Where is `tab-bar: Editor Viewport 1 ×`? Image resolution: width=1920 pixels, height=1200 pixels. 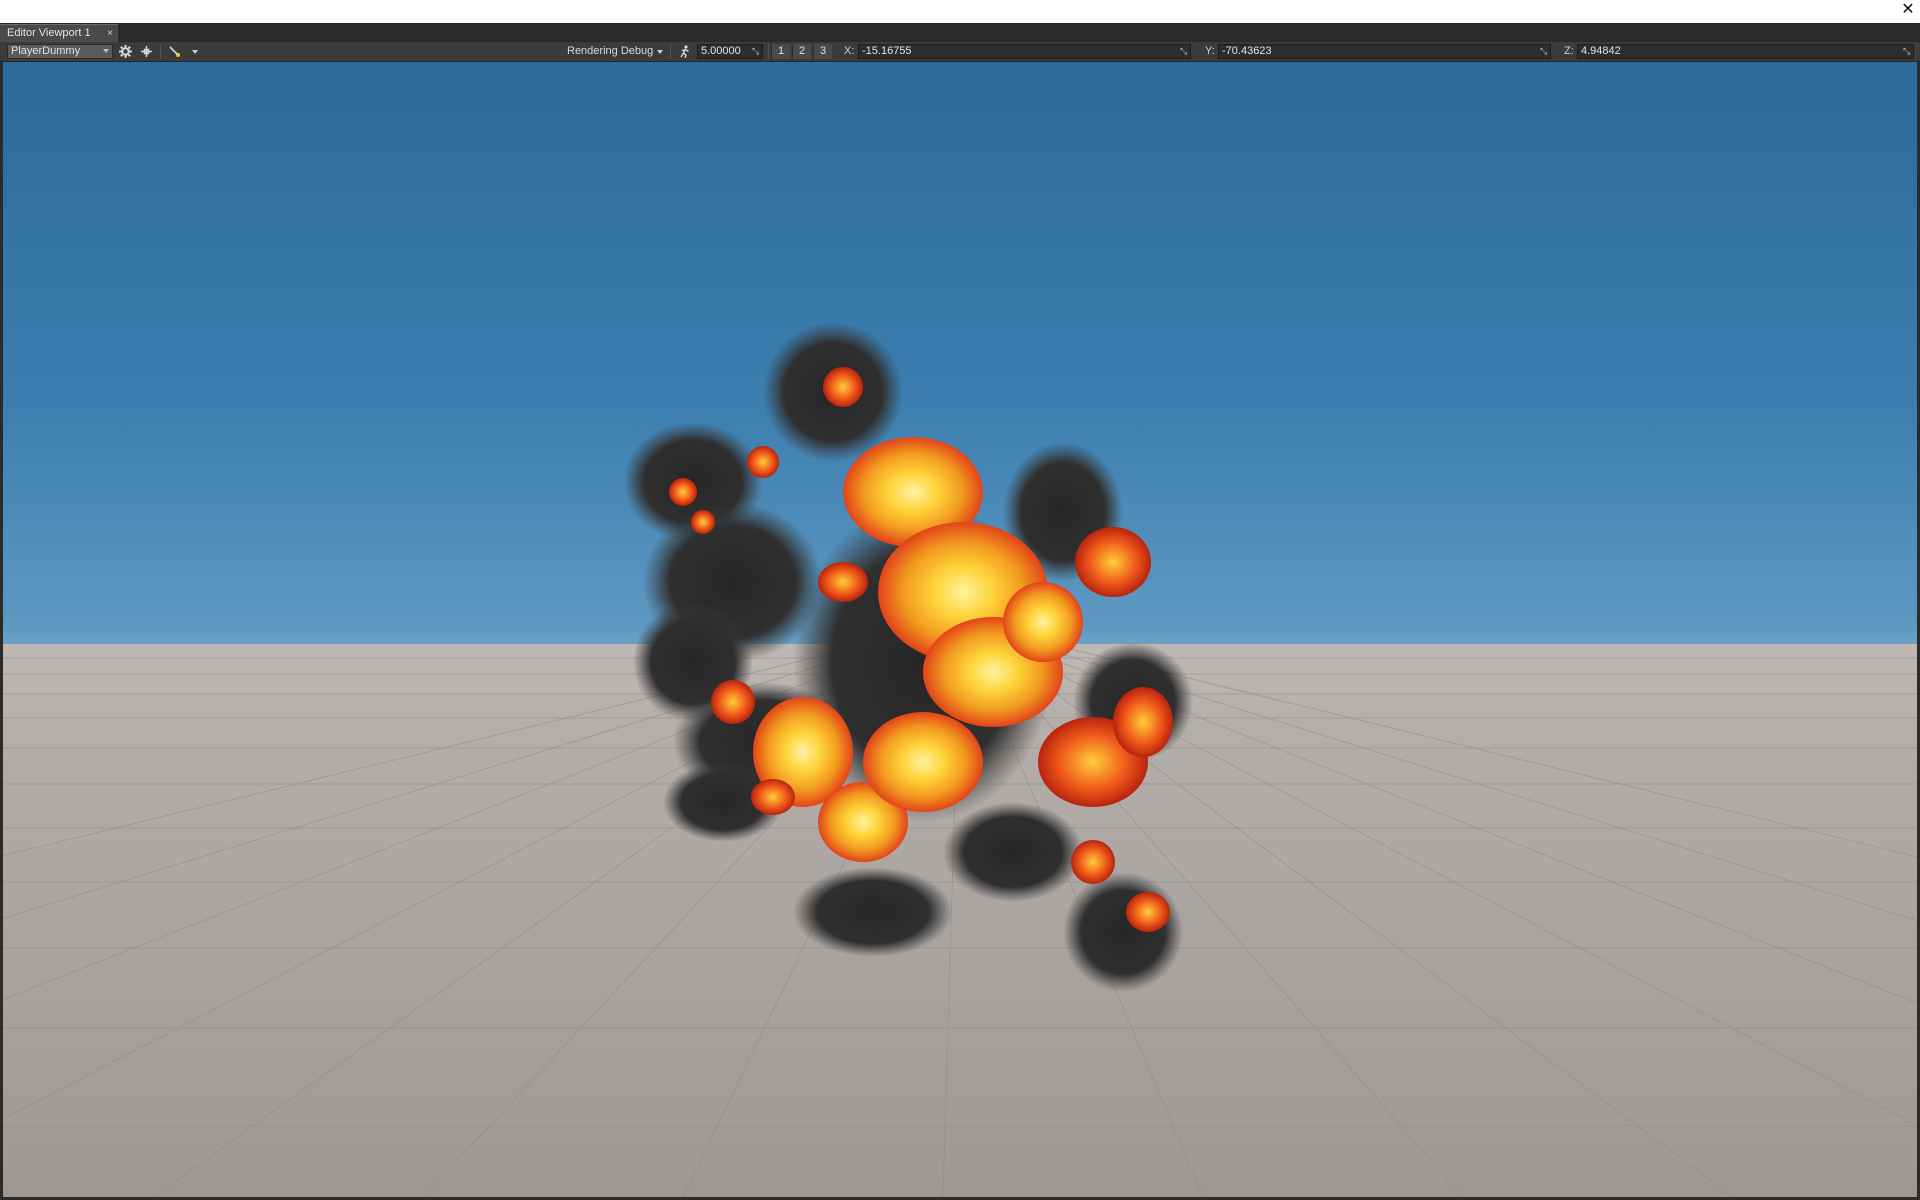 tab-bar: Editor Viewport 1 × is located at coordinates (960, 32).